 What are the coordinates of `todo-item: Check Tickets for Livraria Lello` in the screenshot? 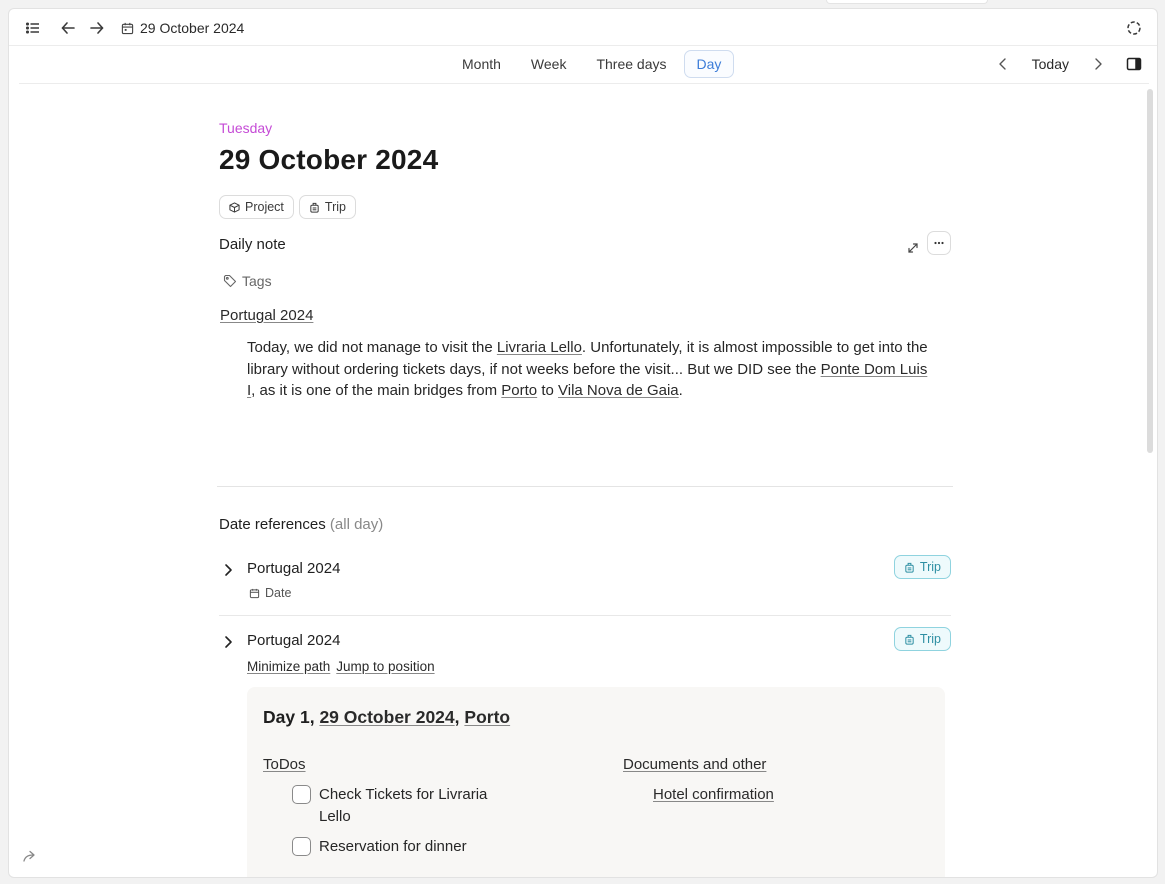 It's located at (407, 806).